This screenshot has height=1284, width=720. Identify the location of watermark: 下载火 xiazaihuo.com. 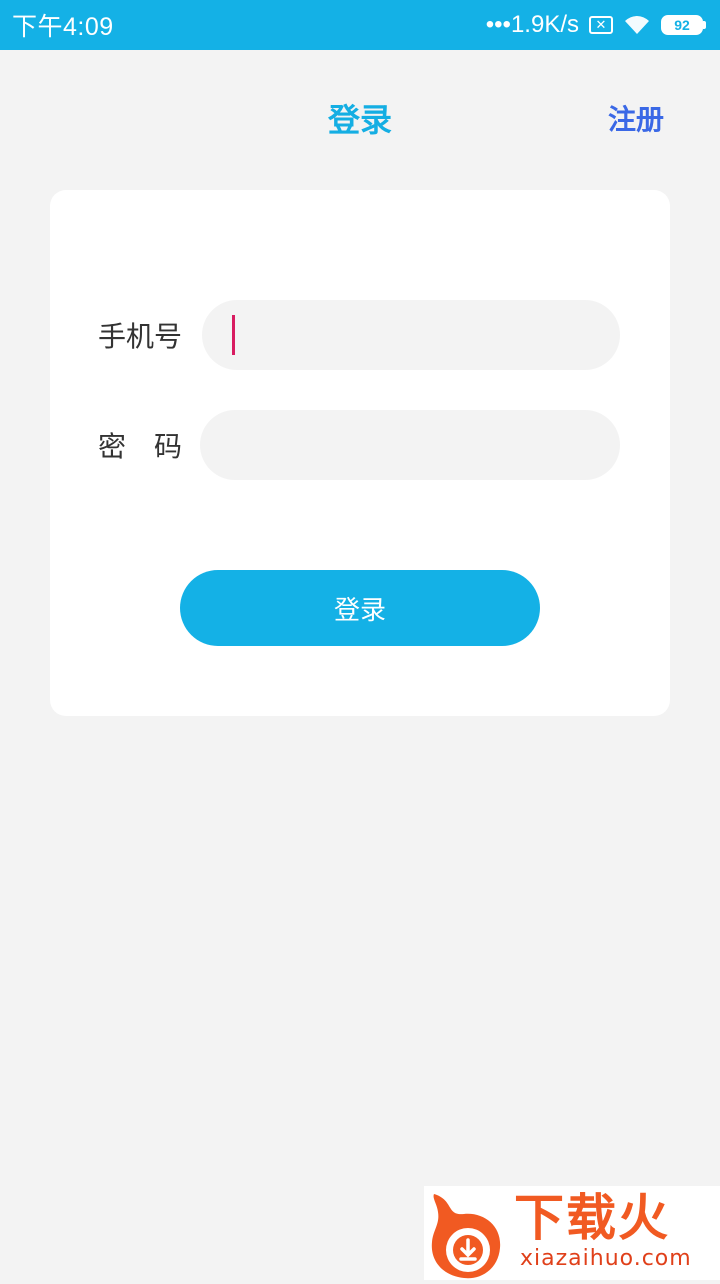
(572, 1233).